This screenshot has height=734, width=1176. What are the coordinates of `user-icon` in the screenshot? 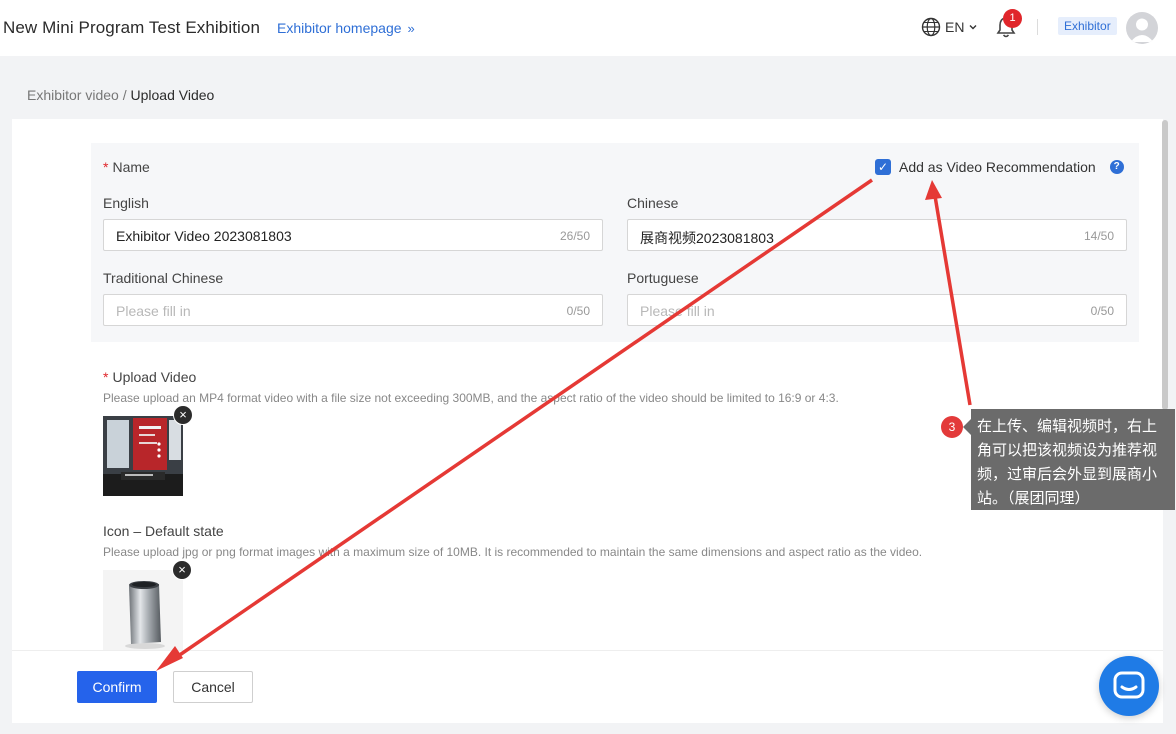 It's located at (1142, 30).